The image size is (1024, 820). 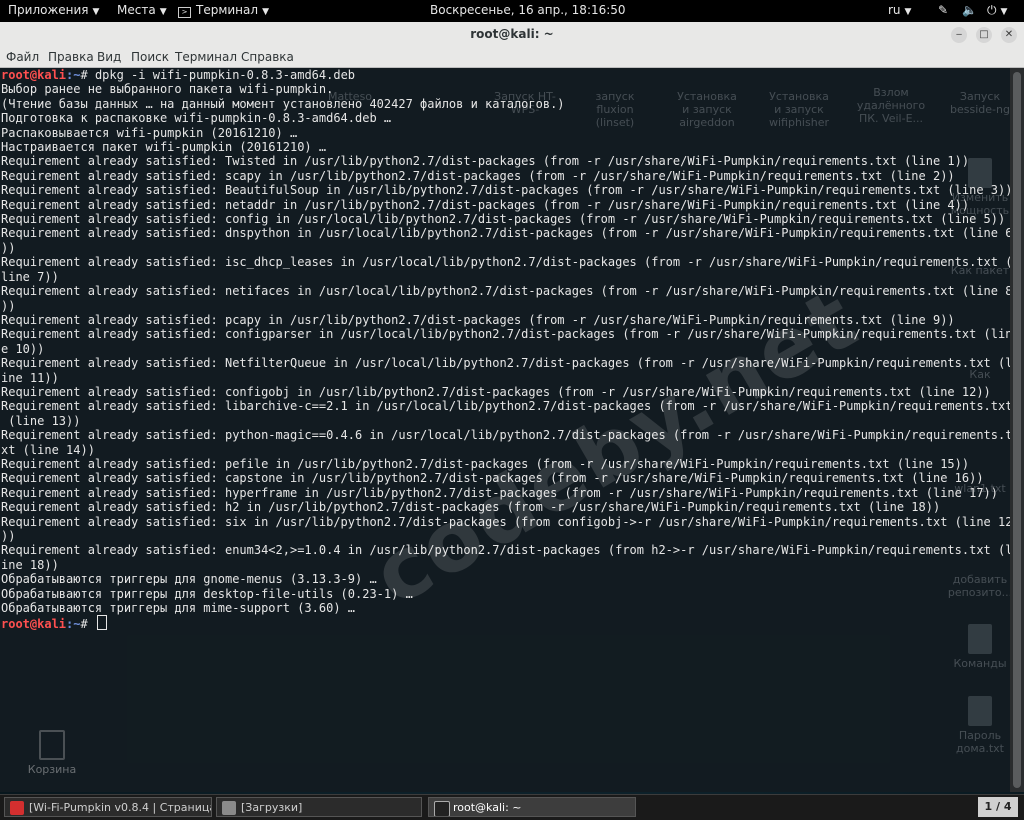 I want to click on maximize-button: □, so click(x=984, y=35).